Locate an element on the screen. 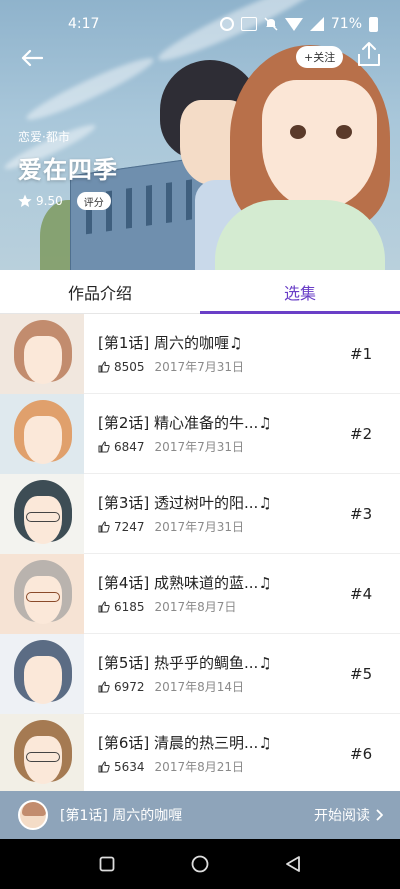 This screenshot has width=400, height=889. start-reading-label: 开始阅读 is located at coordinates (342, 816).